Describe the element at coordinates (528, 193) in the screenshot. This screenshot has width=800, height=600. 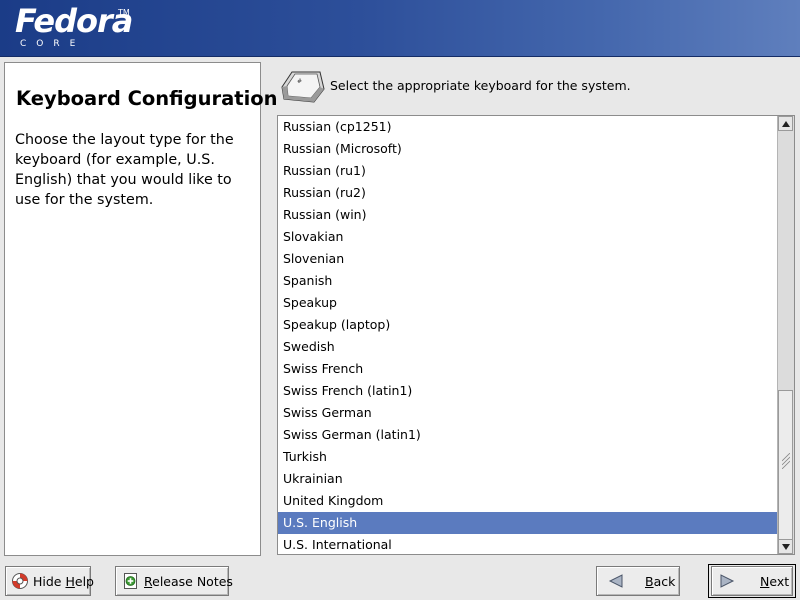
I see `keyboard-list-item: Russian (ru2)` at that location.